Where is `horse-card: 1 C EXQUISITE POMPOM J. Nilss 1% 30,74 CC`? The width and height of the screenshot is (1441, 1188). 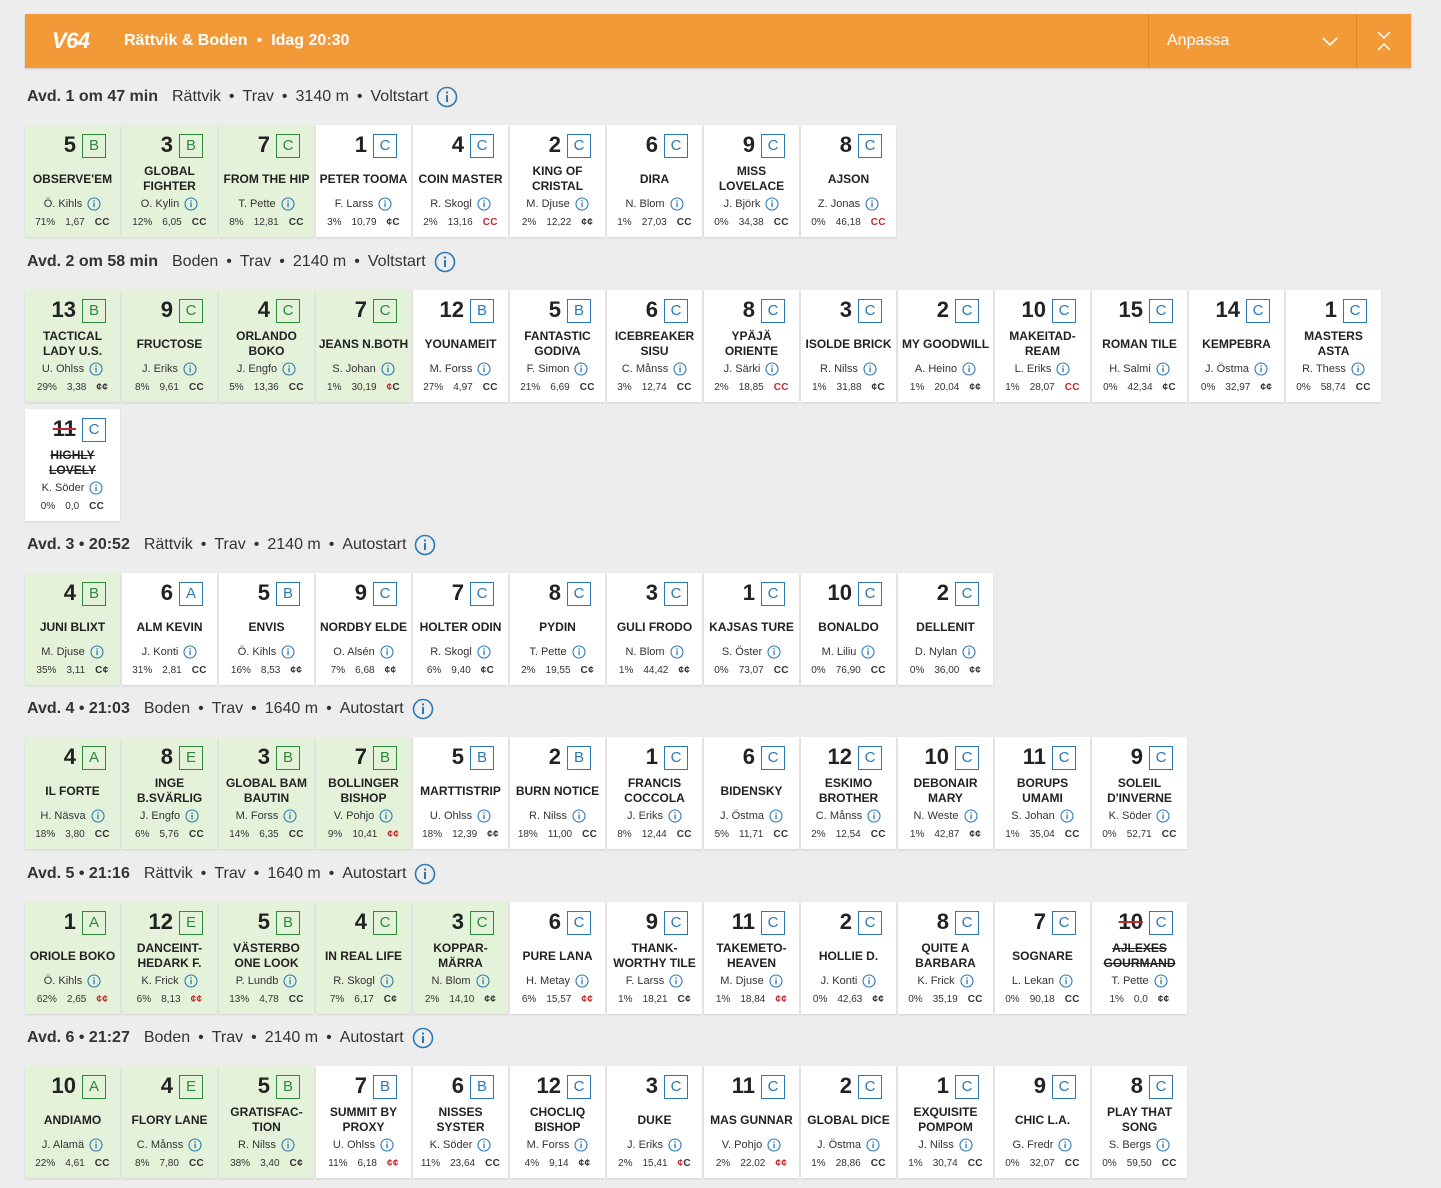
horse-card: 1 C EXQUISITE POMPOM J. Nilss 1% 30,74 CC is located at coordinates (945, 1122).